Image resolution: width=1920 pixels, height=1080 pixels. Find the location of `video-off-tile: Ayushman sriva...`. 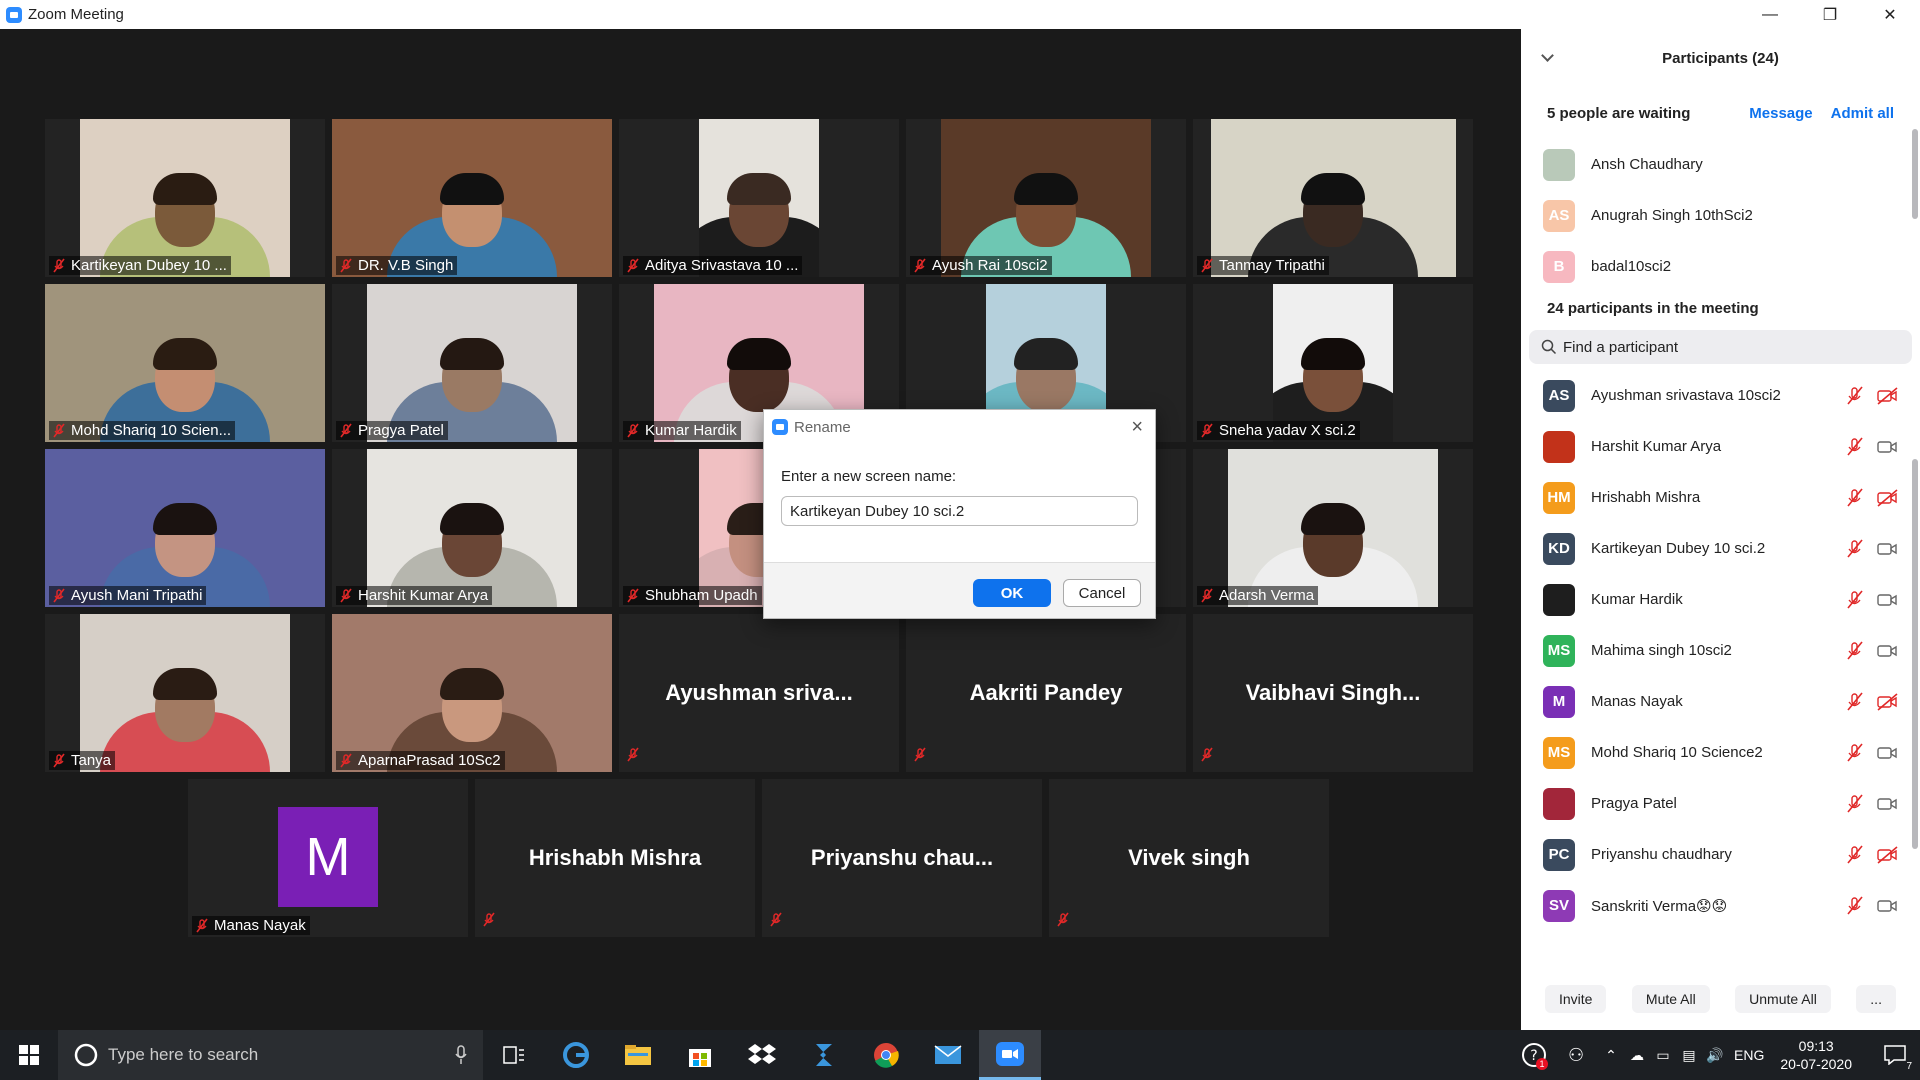

video-off-tile: Ayushman sriva... is located at coordinates (759, 693).